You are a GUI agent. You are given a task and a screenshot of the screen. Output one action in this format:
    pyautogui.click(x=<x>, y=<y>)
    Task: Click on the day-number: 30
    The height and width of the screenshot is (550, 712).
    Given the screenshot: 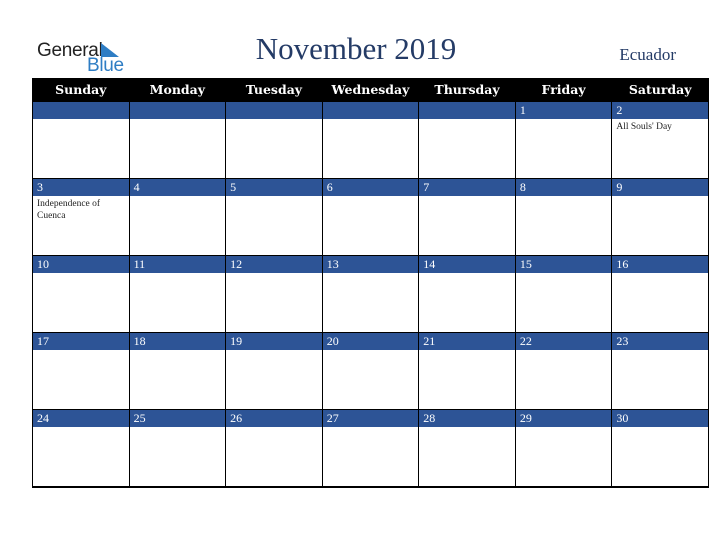 What is the action you would take?
    pyautogui.click(x=660, y=418)
    